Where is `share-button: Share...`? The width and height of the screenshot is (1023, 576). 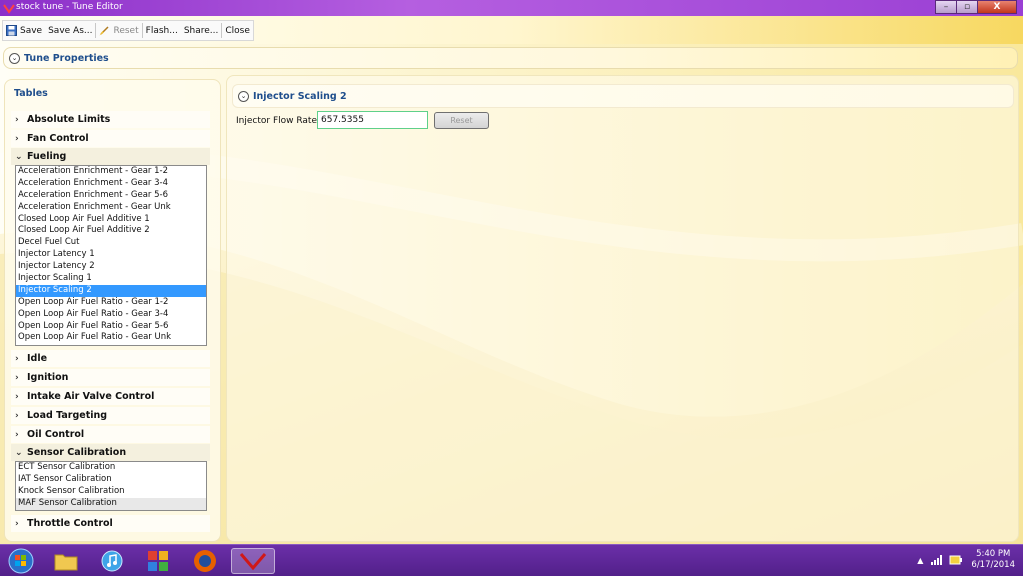 share-button: Share... is located at coordinates (201, 30).